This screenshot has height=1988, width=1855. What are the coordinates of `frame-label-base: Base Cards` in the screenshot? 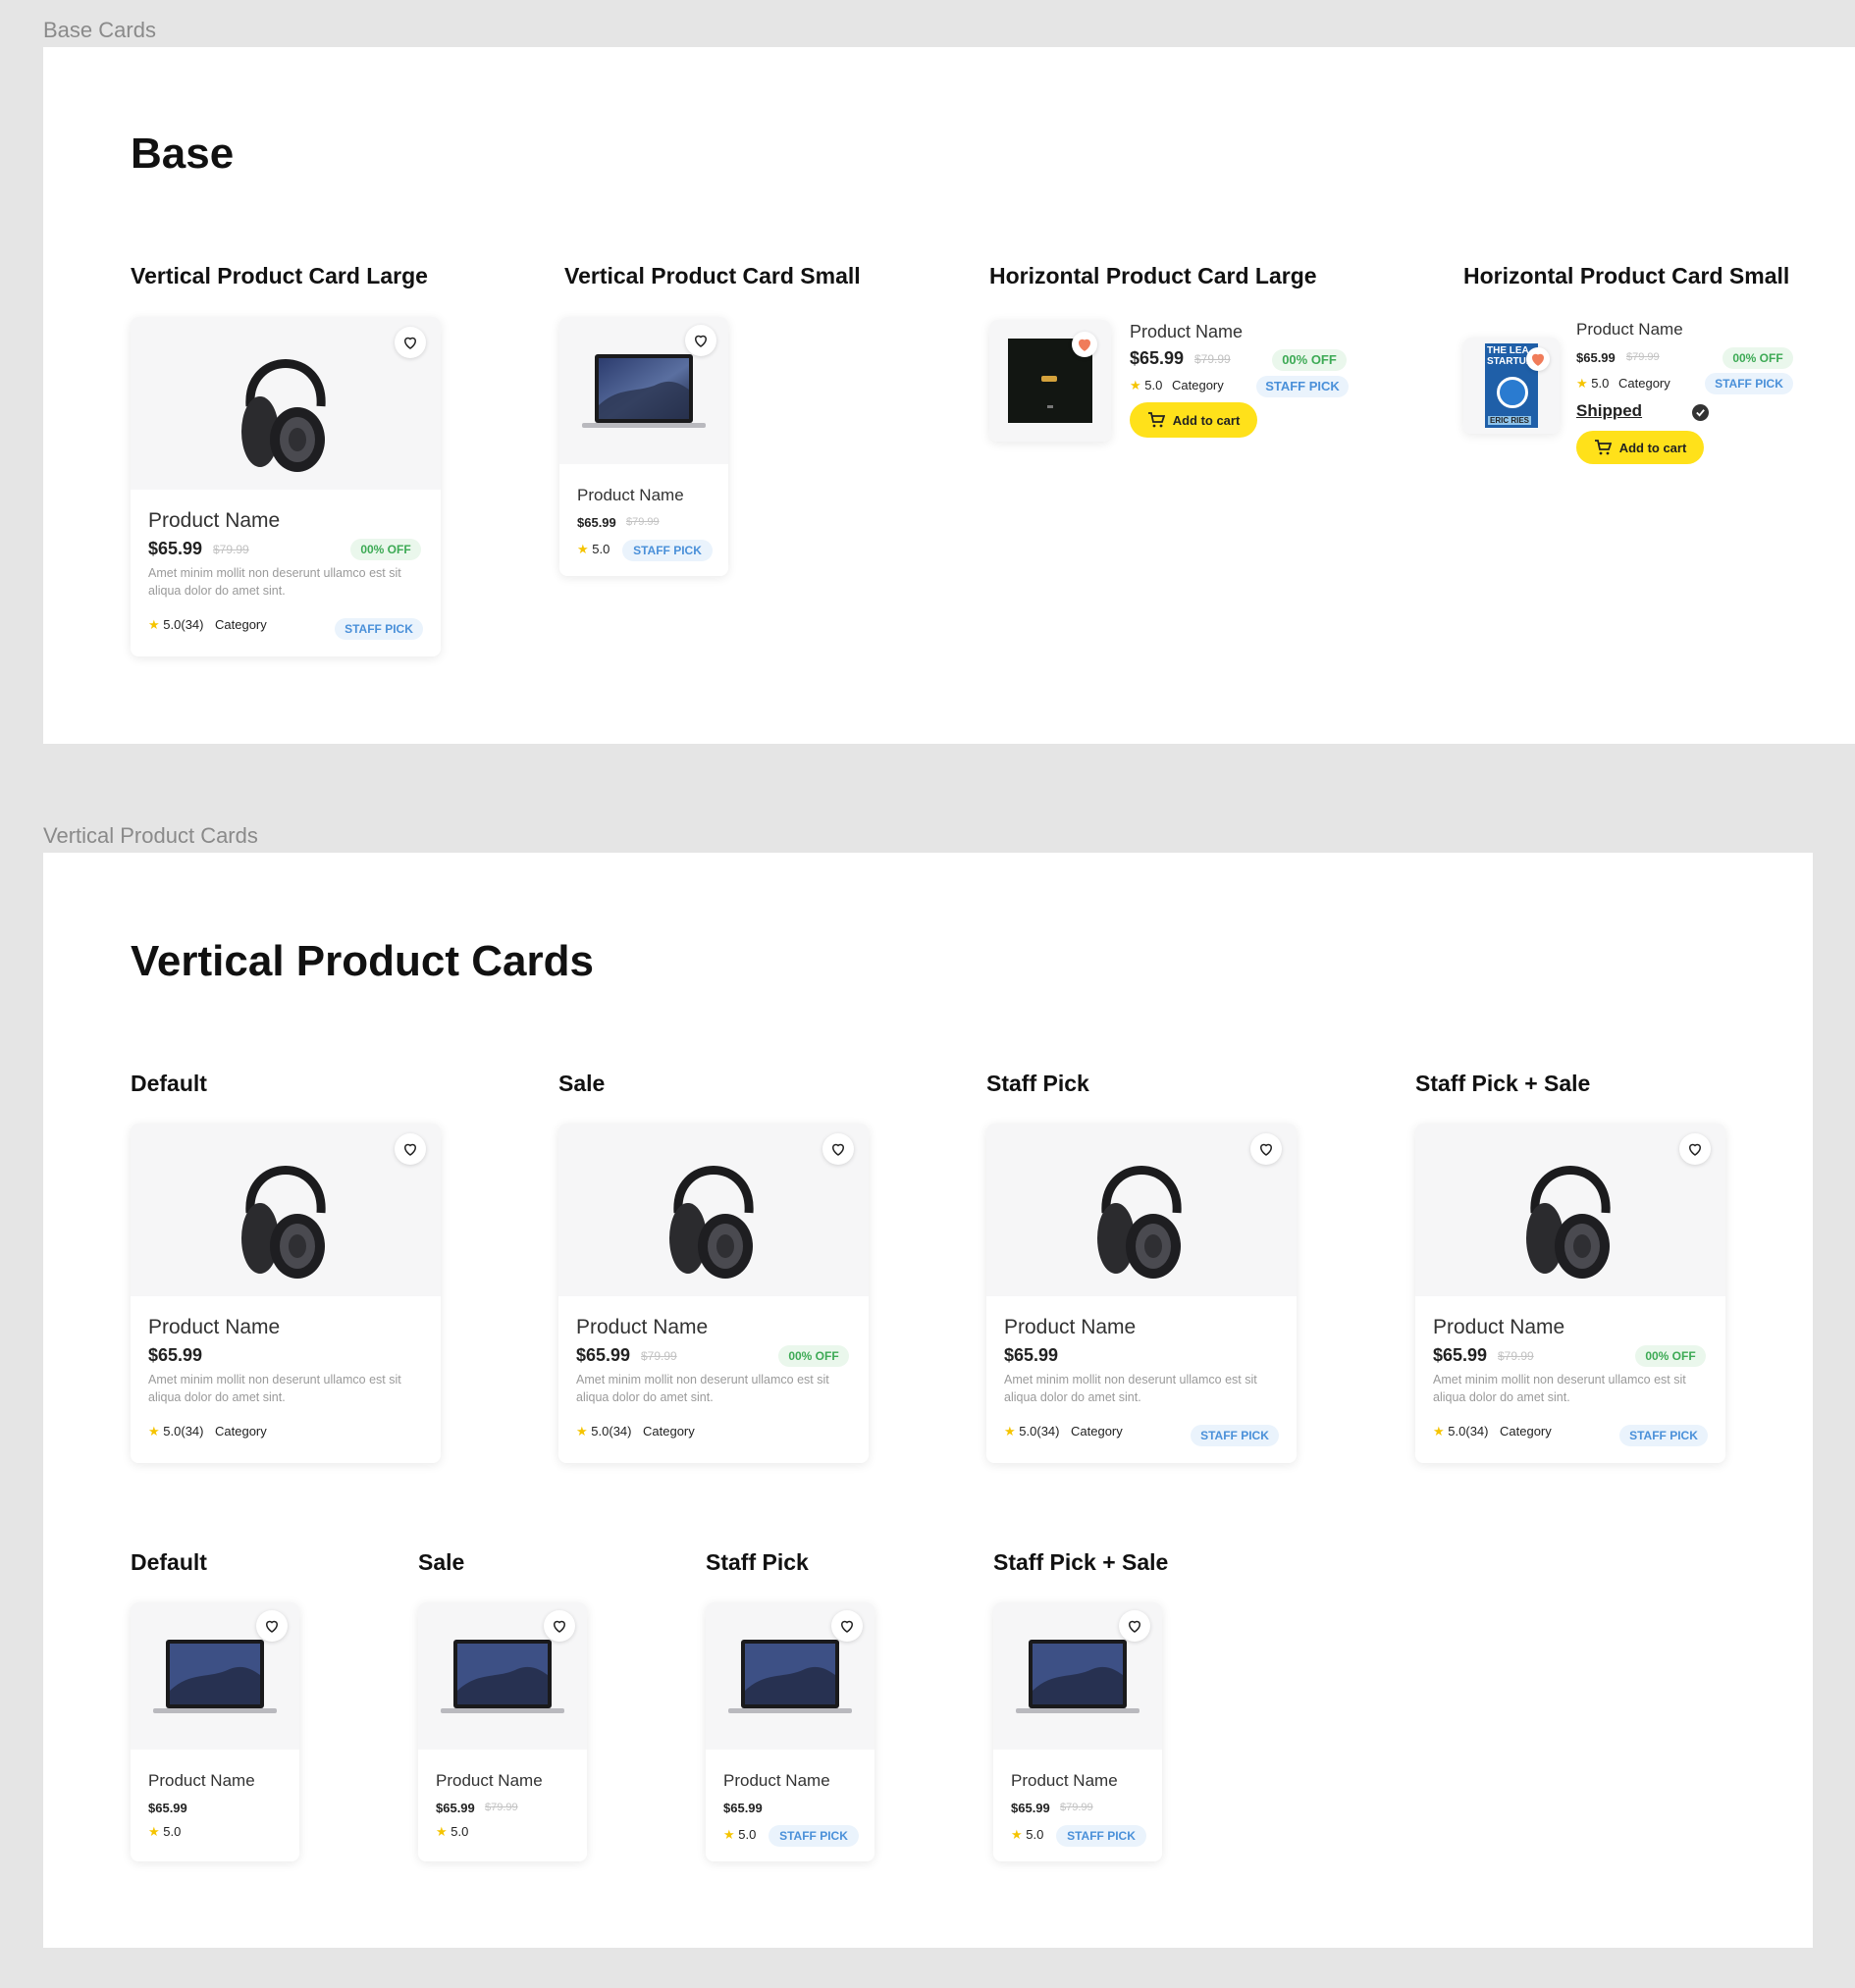 It's located at (99, 30).